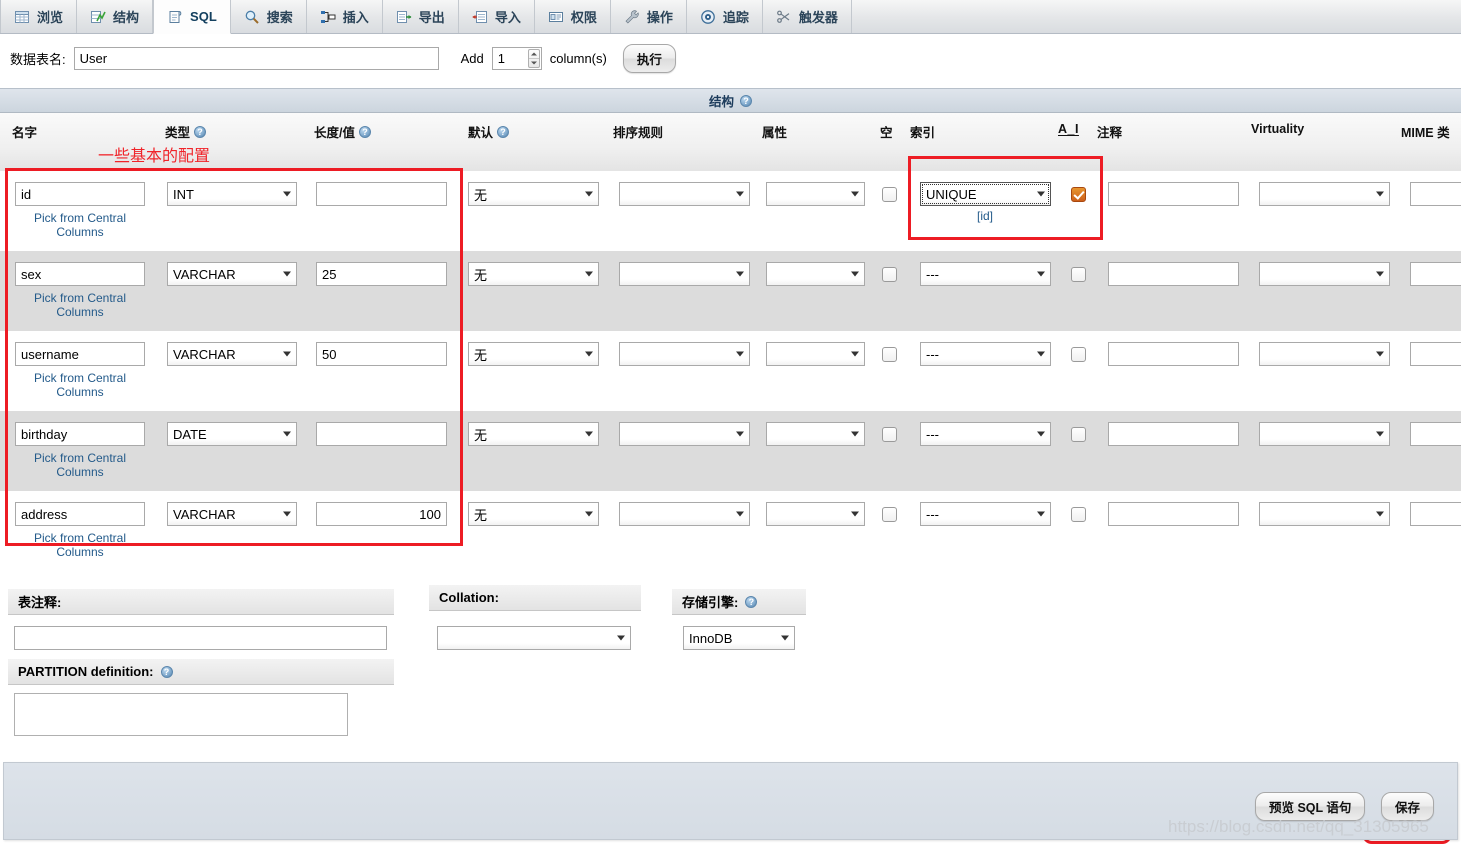 The width and height of the screenshot is (1461, 844). I want to click on tab-label: 权限, so click(583, 17).